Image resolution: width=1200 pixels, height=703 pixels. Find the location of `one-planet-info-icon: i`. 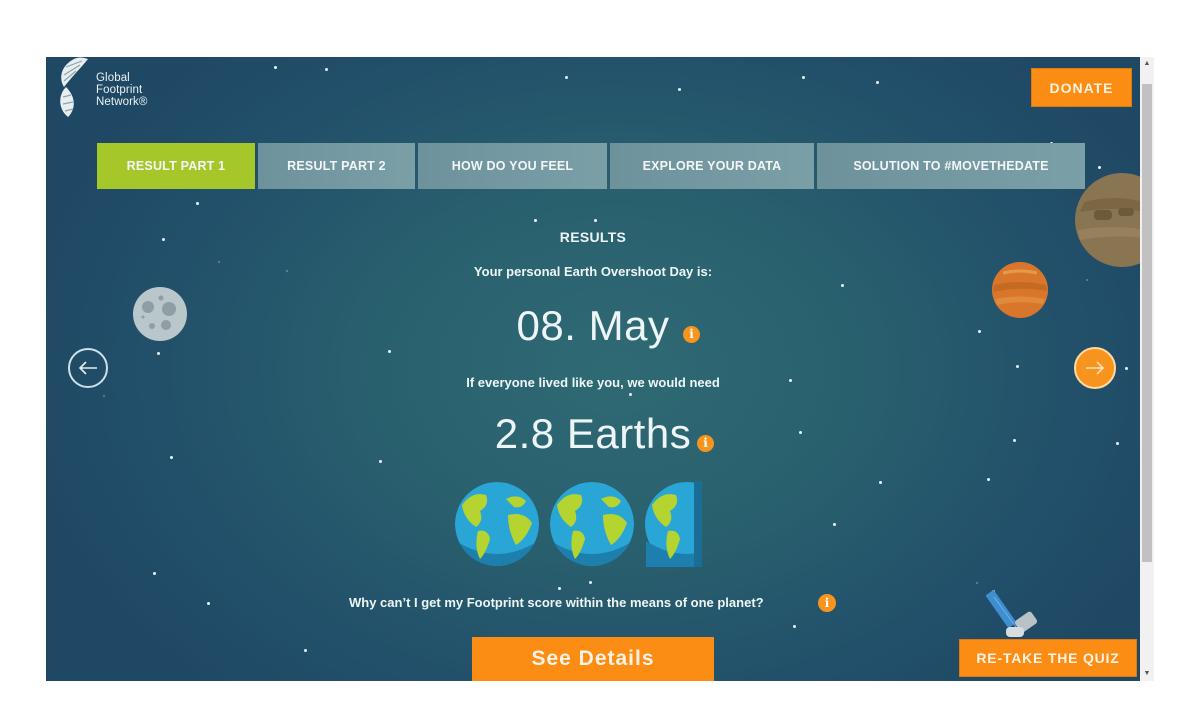

one-planet-info-icon: i is located at coordinates (827, 603).